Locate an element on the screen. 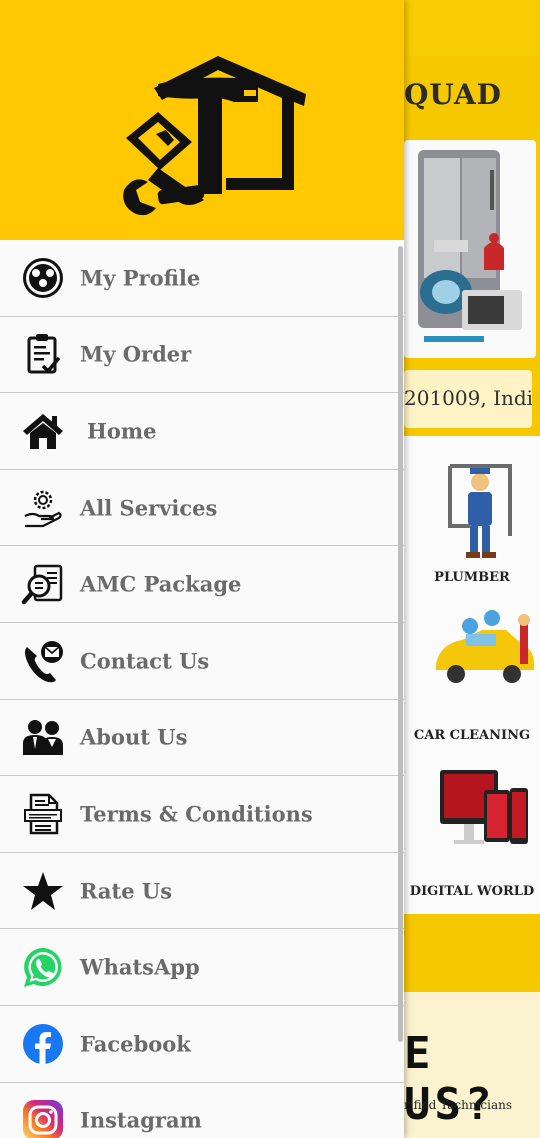 Image resolution: width=540 pixels, height=1138 pixels. menu-item-terms-conditions: Terms & Conditions is located at coordinates (202, 814).